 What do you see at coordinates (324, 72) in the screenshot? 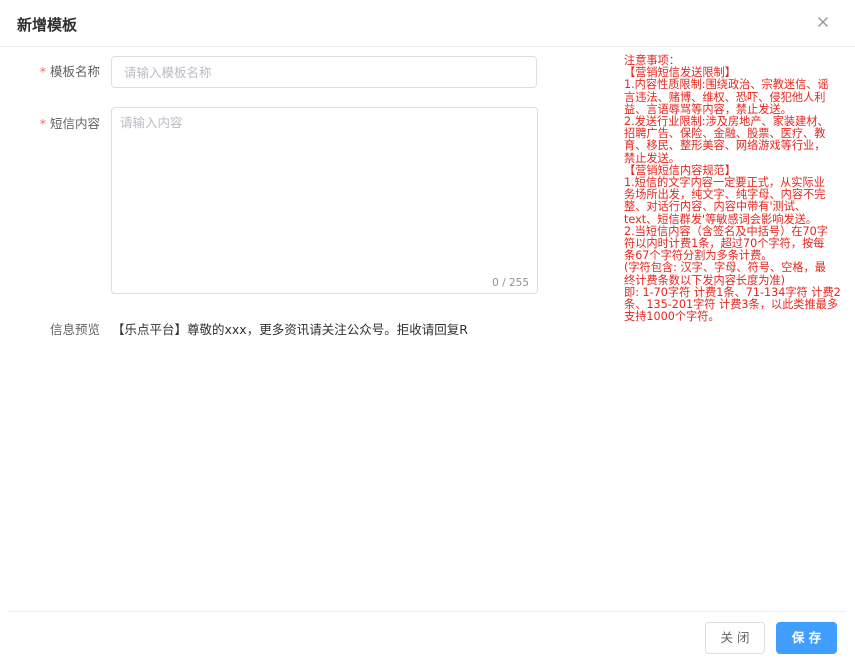
I see `template-name-input` at bounding box center [324, 72].